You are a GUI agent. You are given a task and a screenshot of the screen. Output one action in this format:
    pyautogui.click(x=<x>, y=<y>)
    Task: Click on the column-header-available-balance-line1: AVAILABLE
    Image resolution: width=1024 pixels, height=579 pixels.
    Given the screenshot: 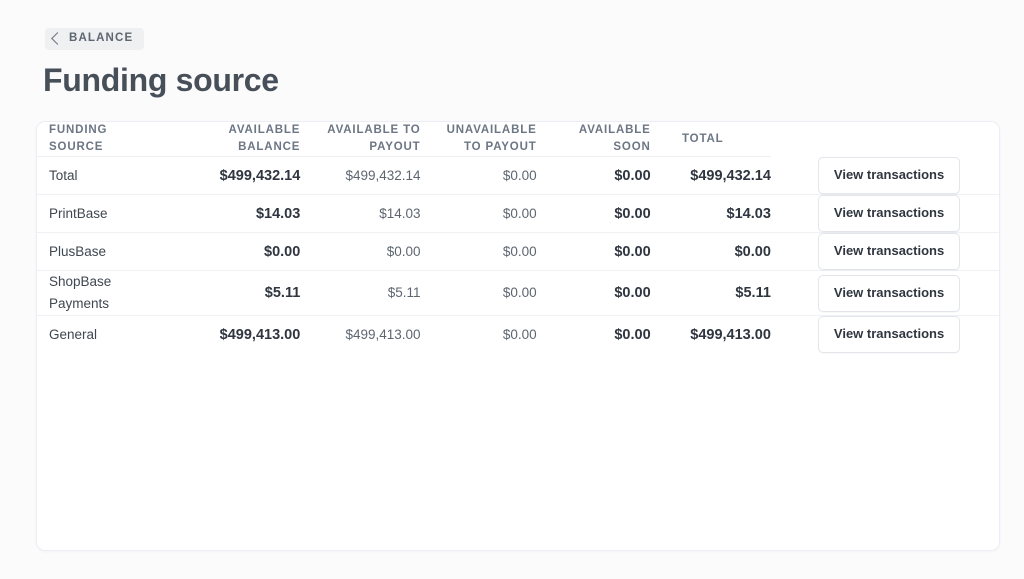 What is the action you would take?
    pyautogui.click(x=264, y=130)
    